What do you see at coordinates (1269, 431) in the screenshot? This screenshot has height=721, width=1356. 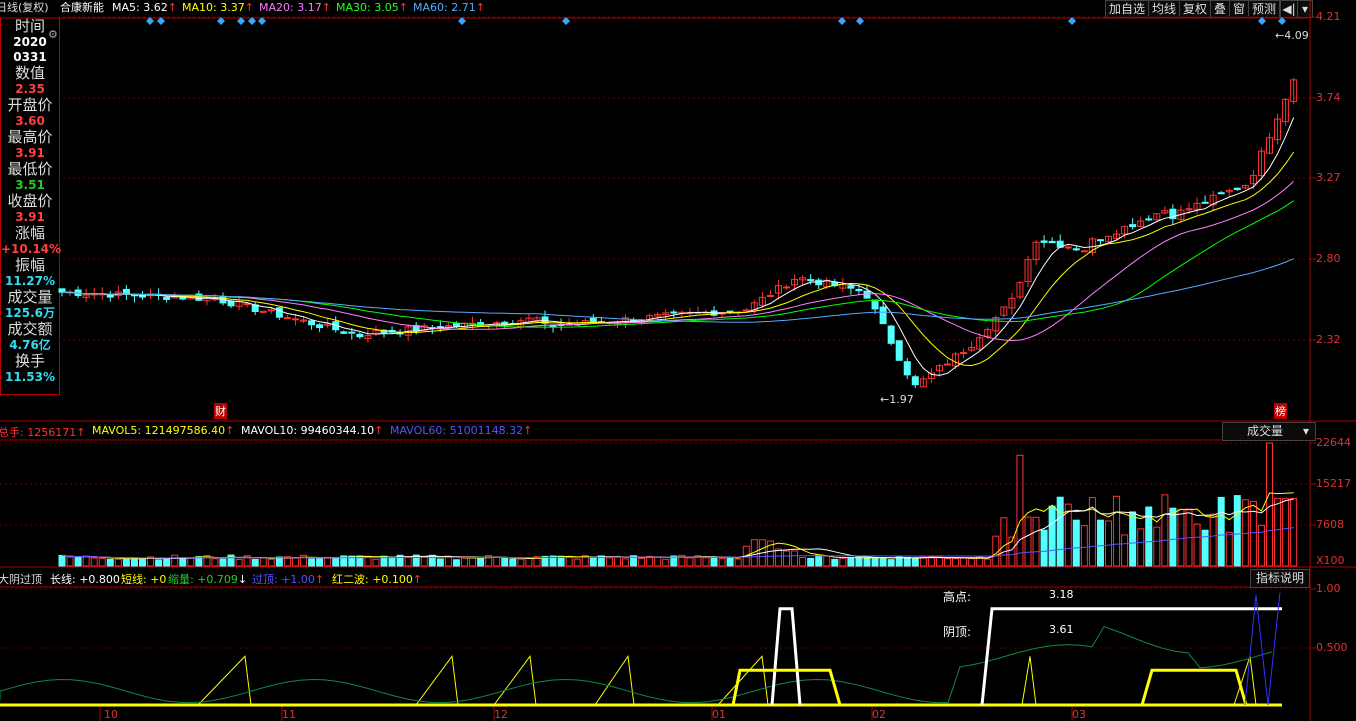 I see `volume-indicator-select: 成交量 ▾` at bounding box center [1269, 431].